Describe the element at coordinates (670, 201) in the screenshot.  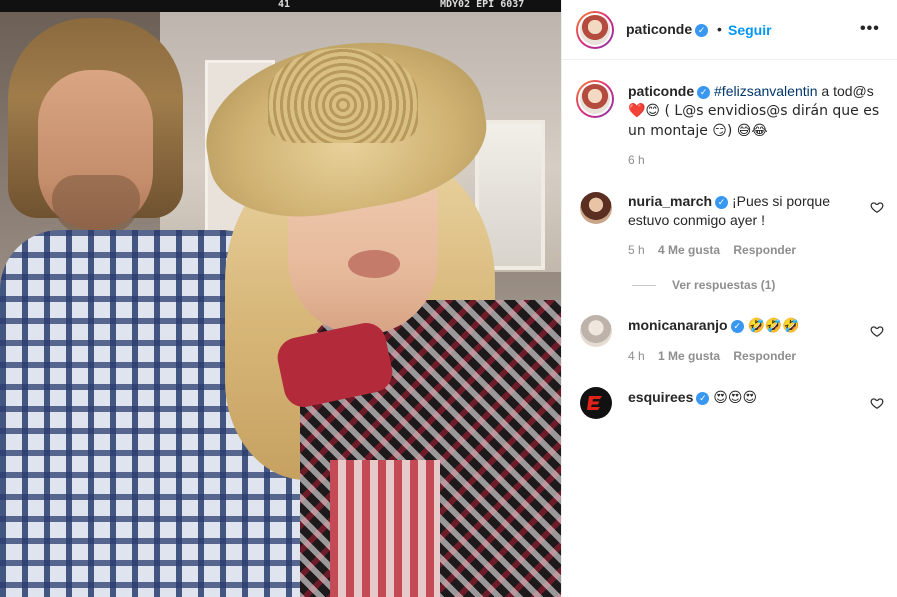
I see `comment-username: nuria_march` at that location.